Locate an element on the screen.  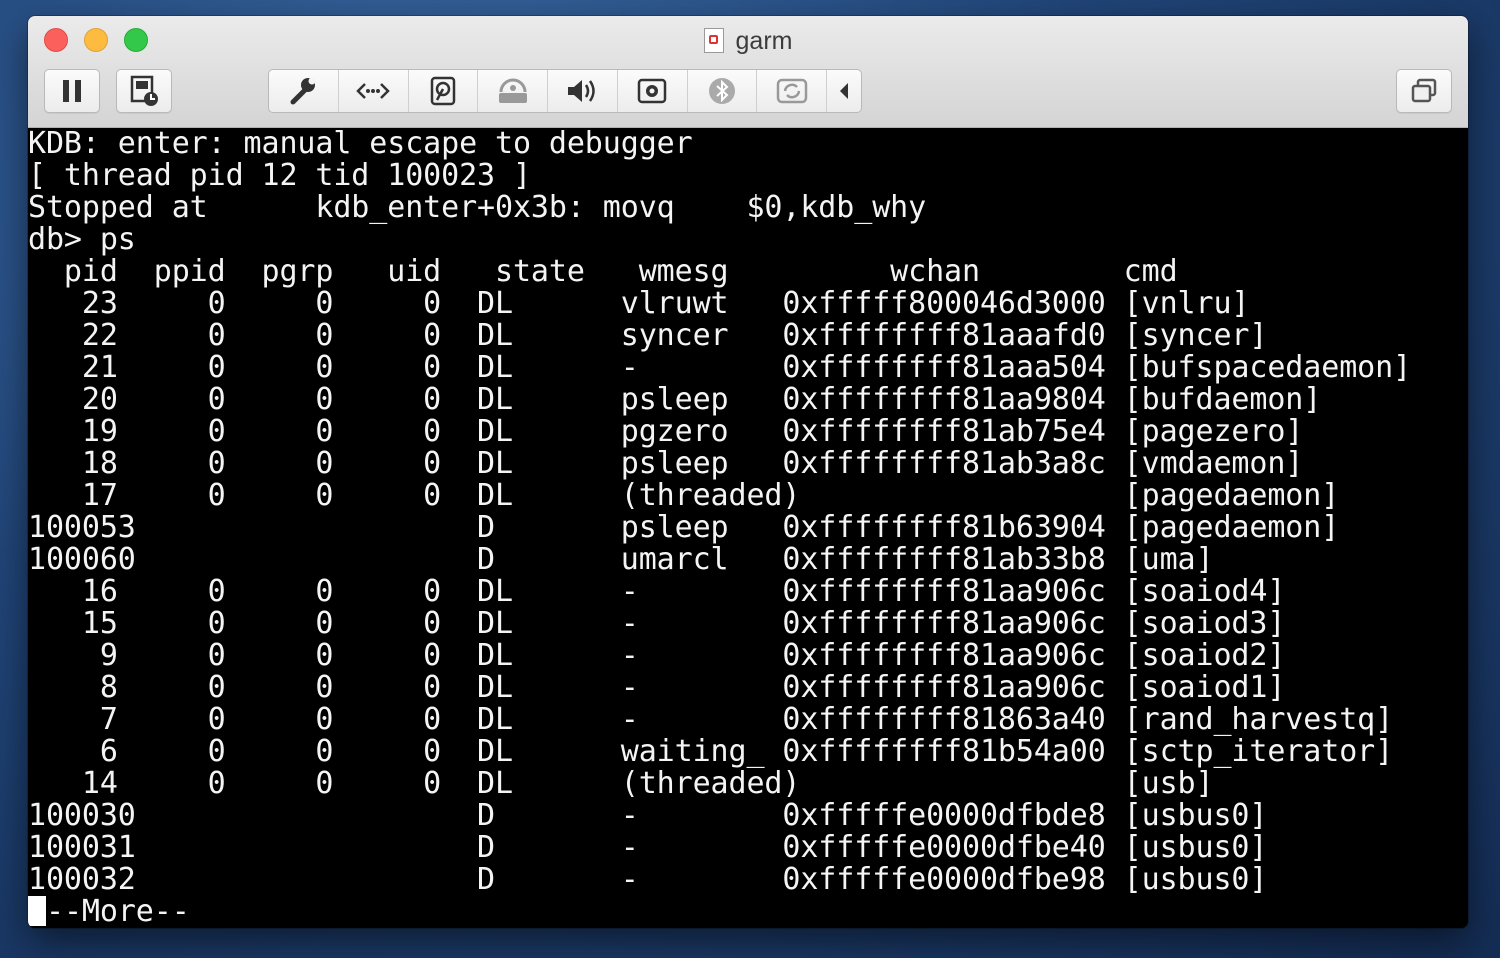
terminal-line: 100031 D - 0xfffffe0000dfbe40 [usbus0] is located at coordinates (648, 847).